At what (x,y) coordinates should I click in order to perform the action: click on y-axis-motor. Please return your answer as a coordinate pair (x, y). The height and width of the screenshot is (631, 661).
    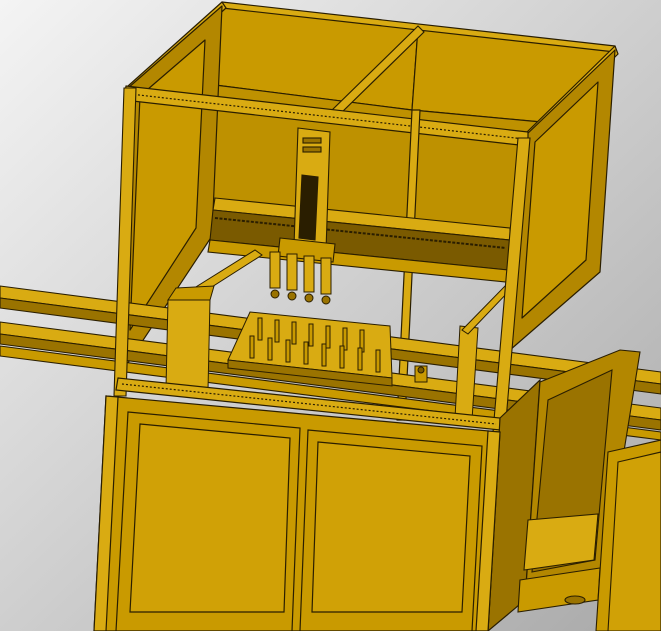
    Looking at the image, I should click on (188, 345).